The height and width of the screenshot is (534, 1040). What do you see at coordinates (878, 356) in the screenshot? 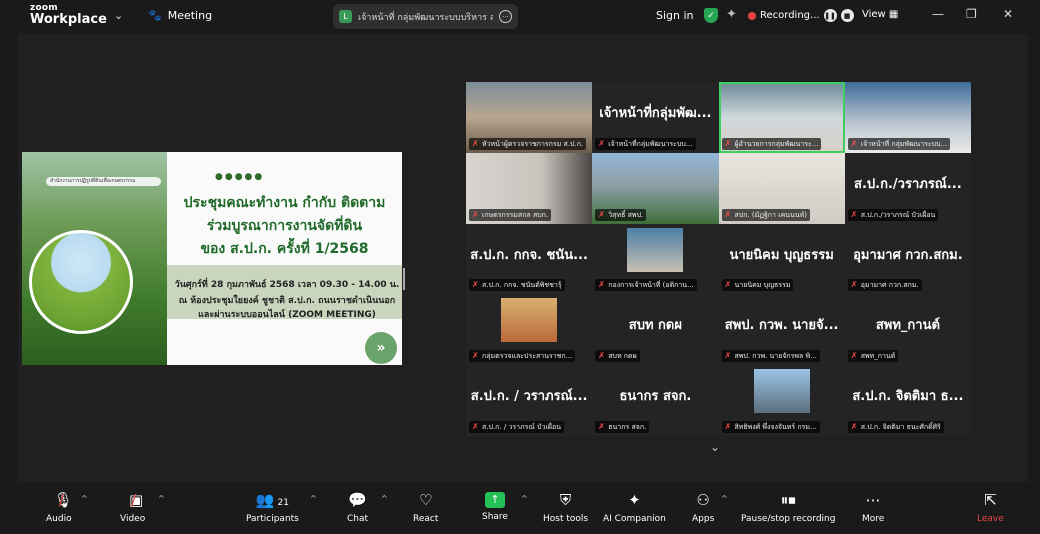
I see `participant-label: สพท_กานต์` at bounding box center [878, 356].